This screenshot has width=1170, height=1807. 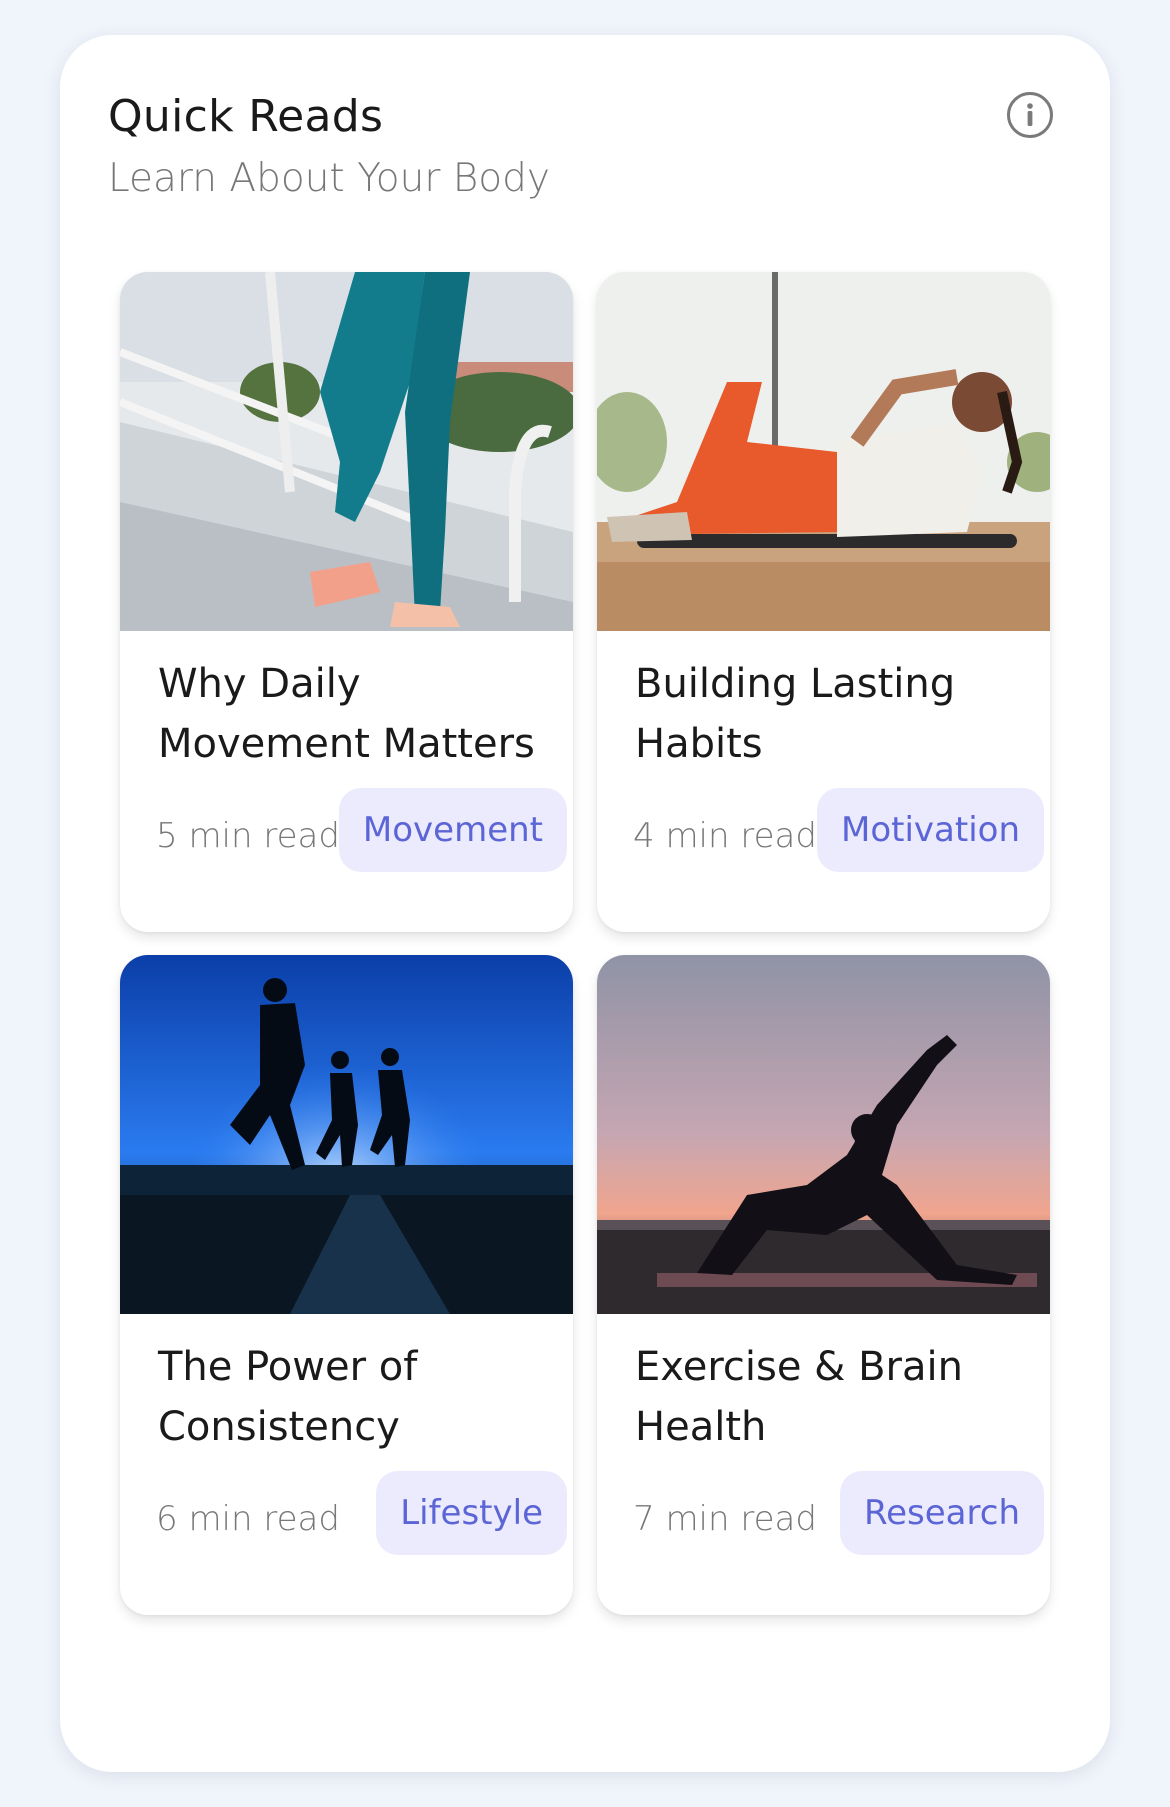 What do you see at coordinates (799, 1397) in the screenshot?
I see `article-title: Exercise & Brain Health` at bounding box center [799, 1397].